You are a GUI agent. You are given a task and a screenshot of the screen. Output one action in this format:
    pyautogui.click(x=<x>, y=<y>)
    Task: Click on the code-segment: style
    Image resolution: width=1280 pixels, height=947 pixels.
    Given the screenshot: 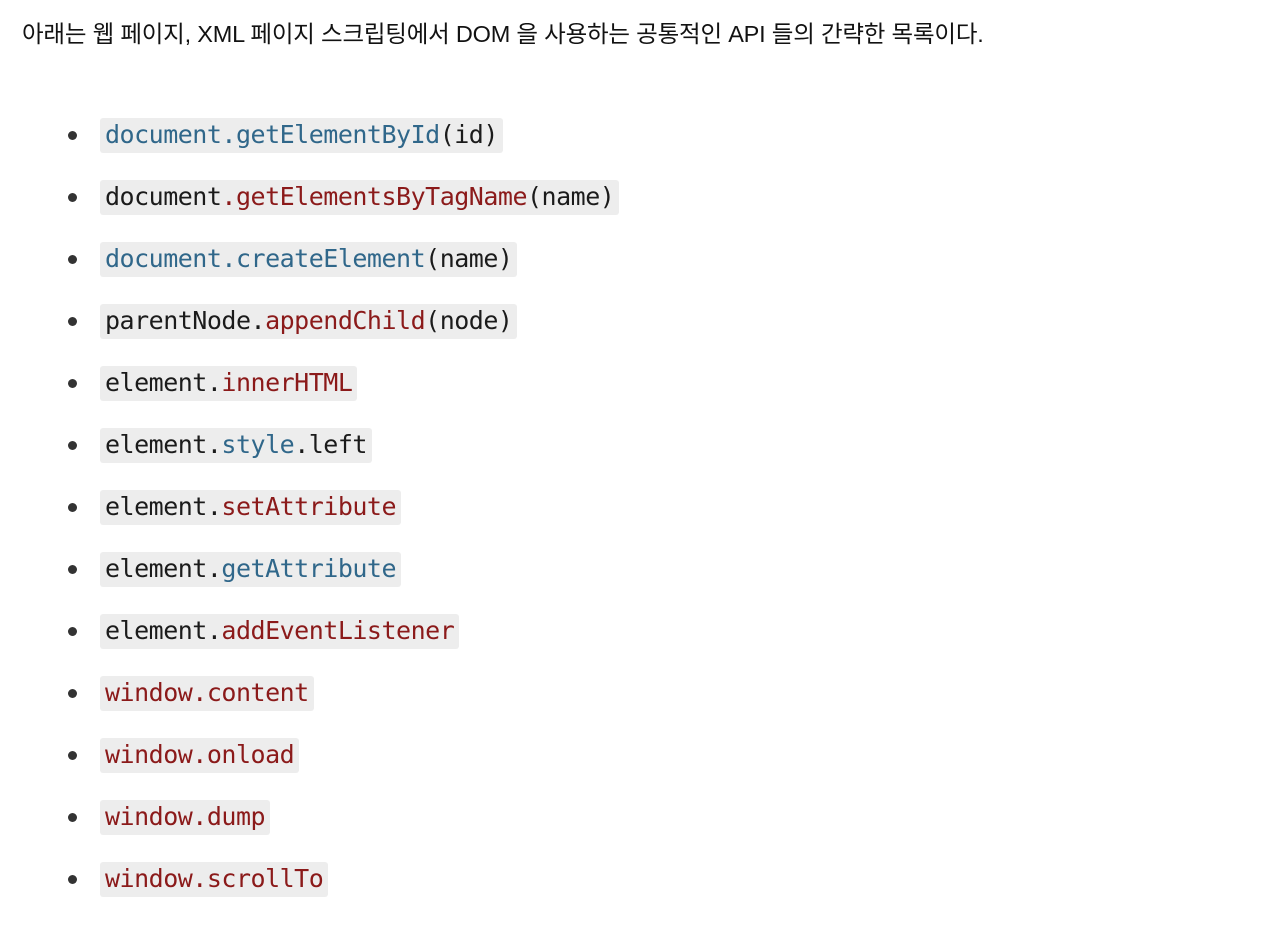 What is the action you would take?
    pyautogui.click(x=258, y=444)
    